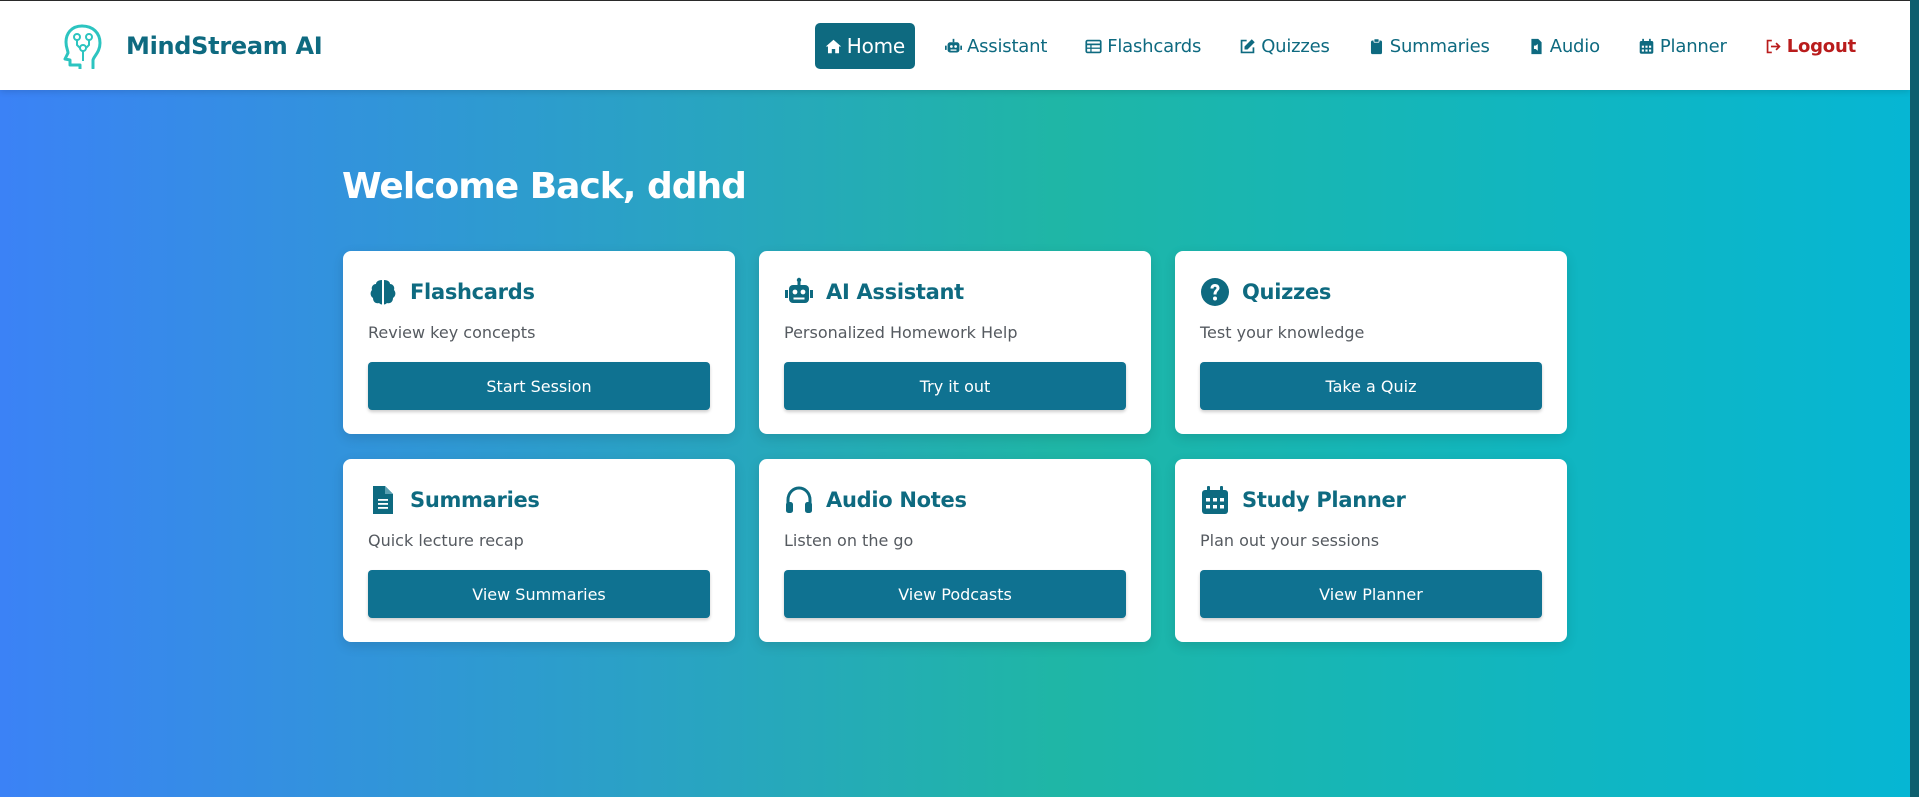 This screenshot has height=797, width=1919. Describe the element at coordinates (452, 332) in the screenshot. I see `card-description: Review key concepts` at that location.